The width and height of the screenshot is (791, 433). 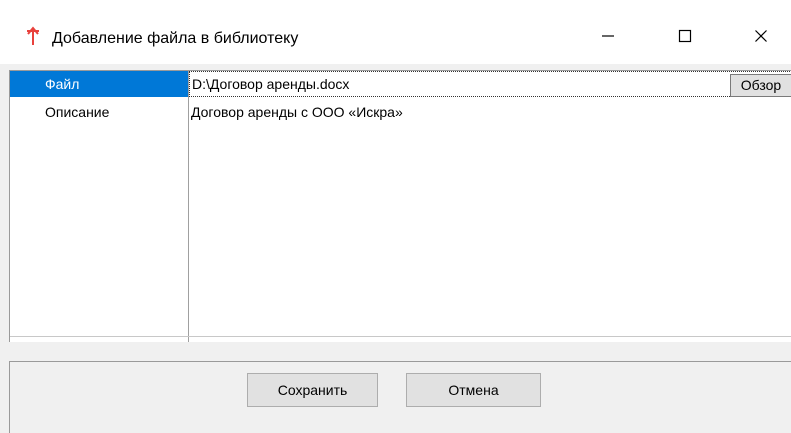 I want to click on maximize-button, so click(x=685, y=37).